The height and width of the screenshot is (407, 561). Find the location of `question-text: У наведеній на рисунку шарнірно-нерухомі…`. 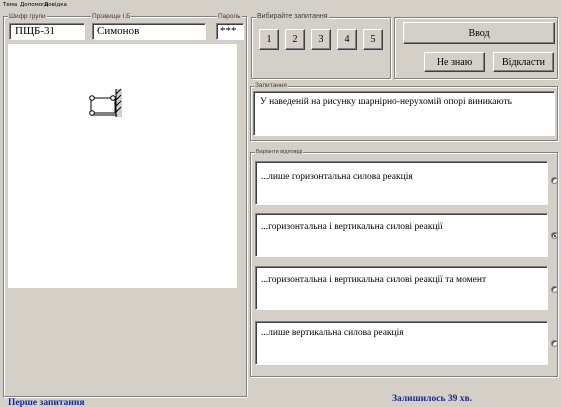

question-text: У наведеній на рисунку шарнірно-нерухомі… is located at coordinates (404, 113).